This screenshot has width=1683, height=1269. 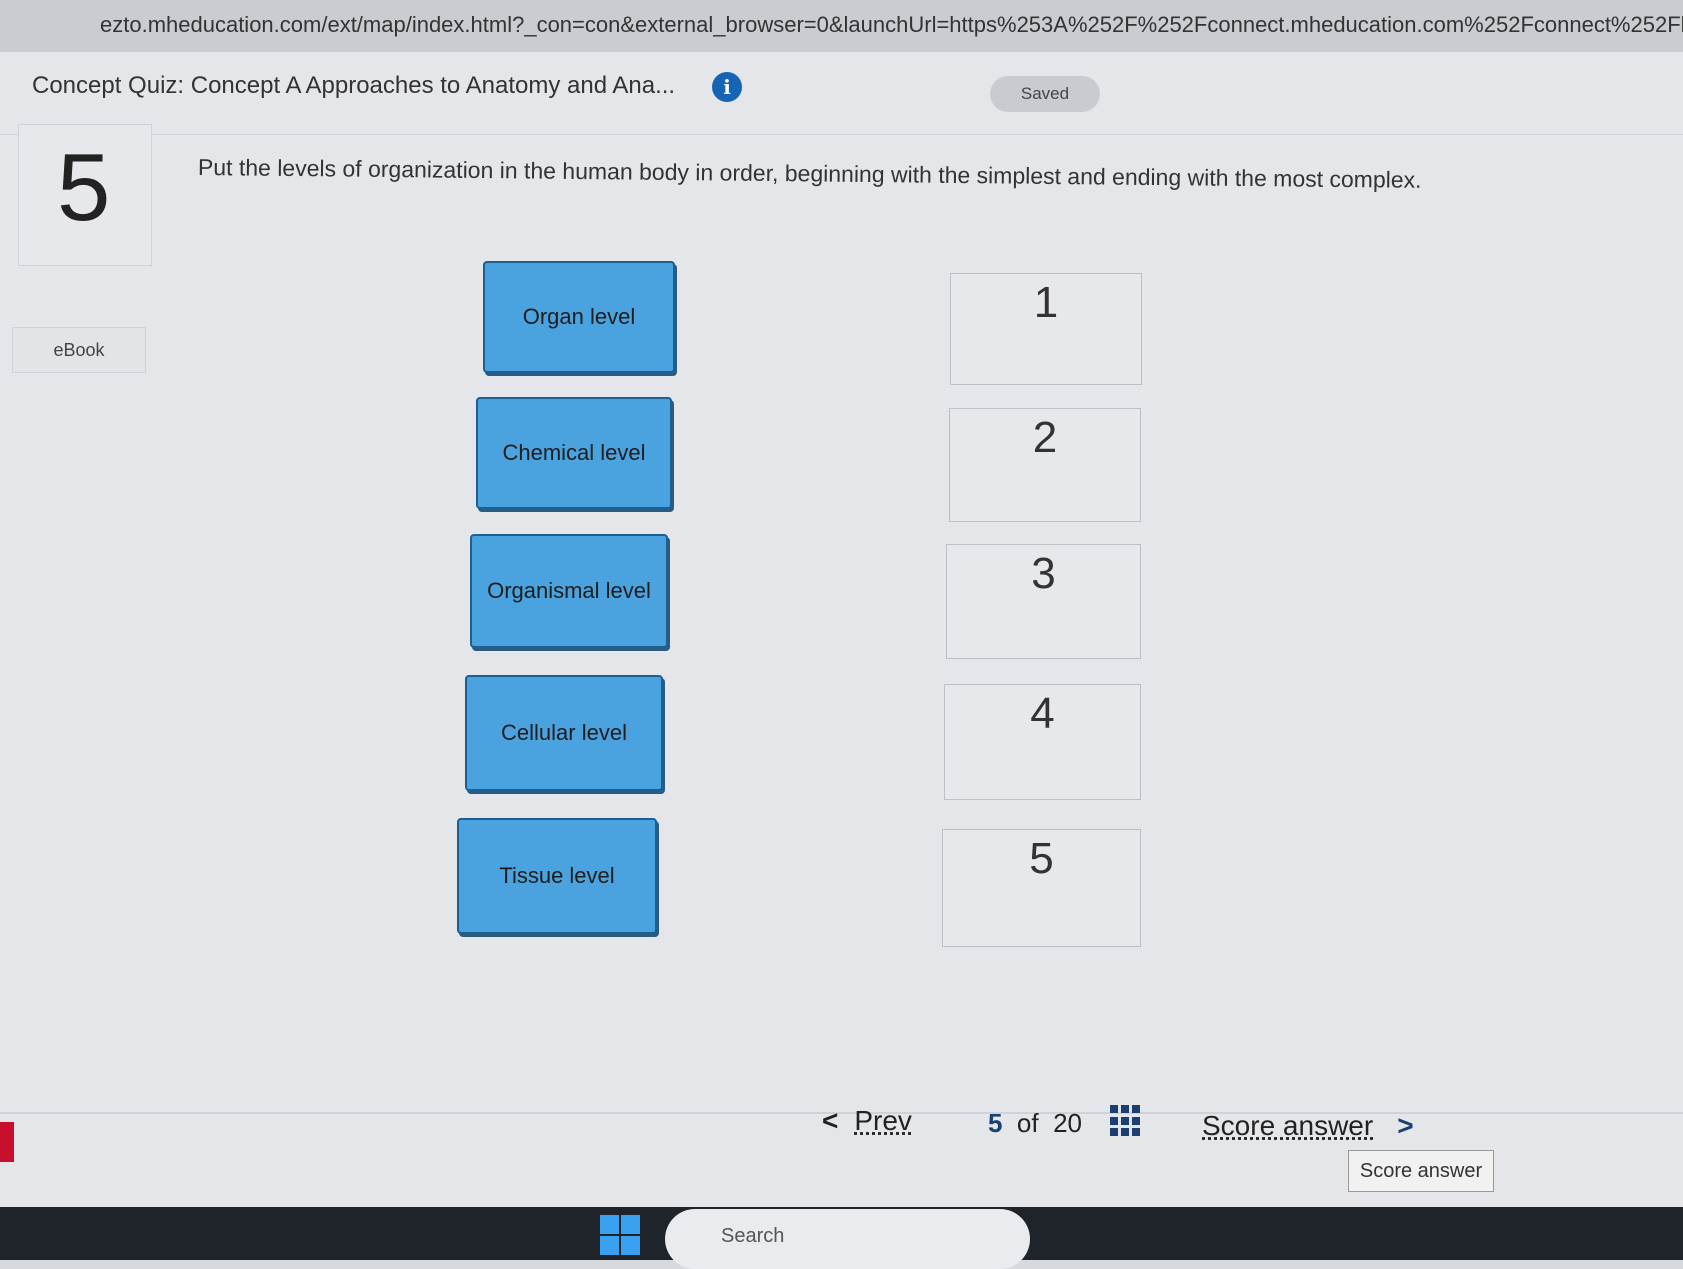 I want to click on question-number: 5, so click(x=84, y=187).